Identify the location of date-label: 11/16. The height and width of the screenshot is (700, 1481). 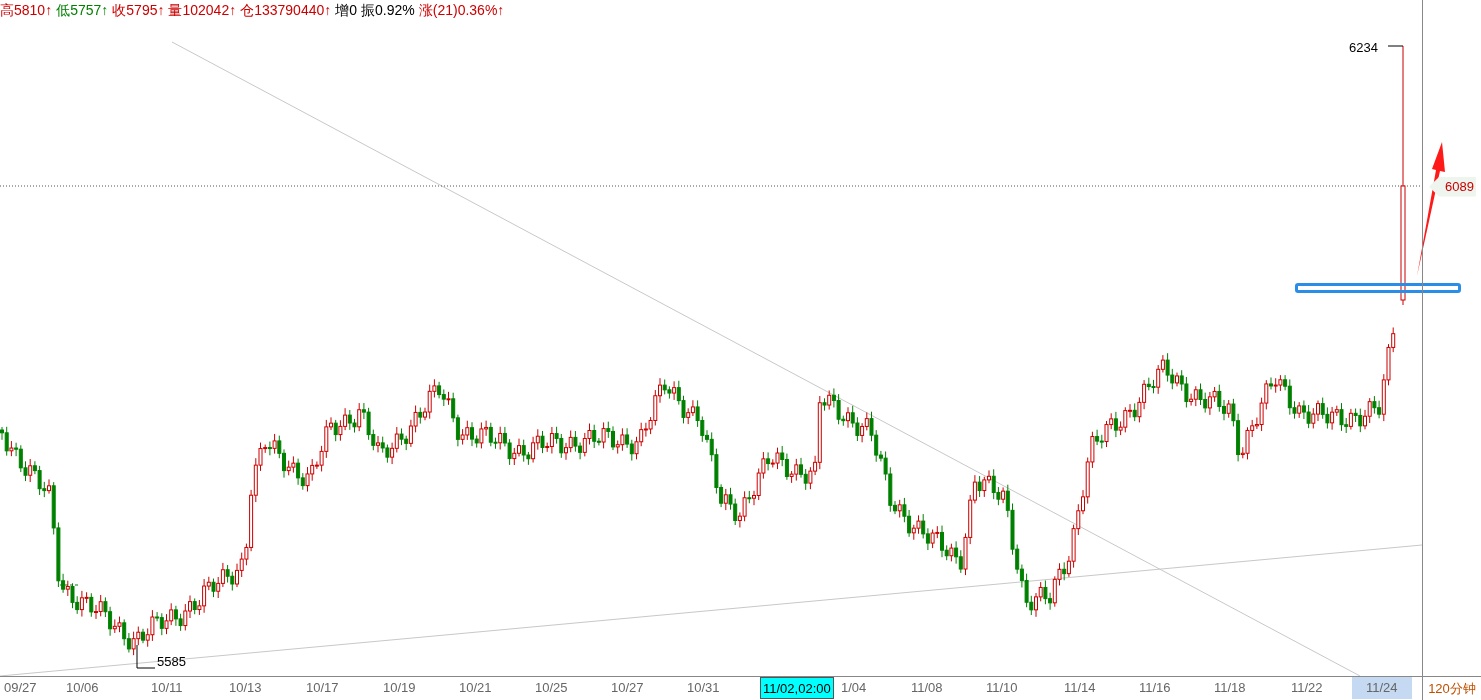
(1155, 688).